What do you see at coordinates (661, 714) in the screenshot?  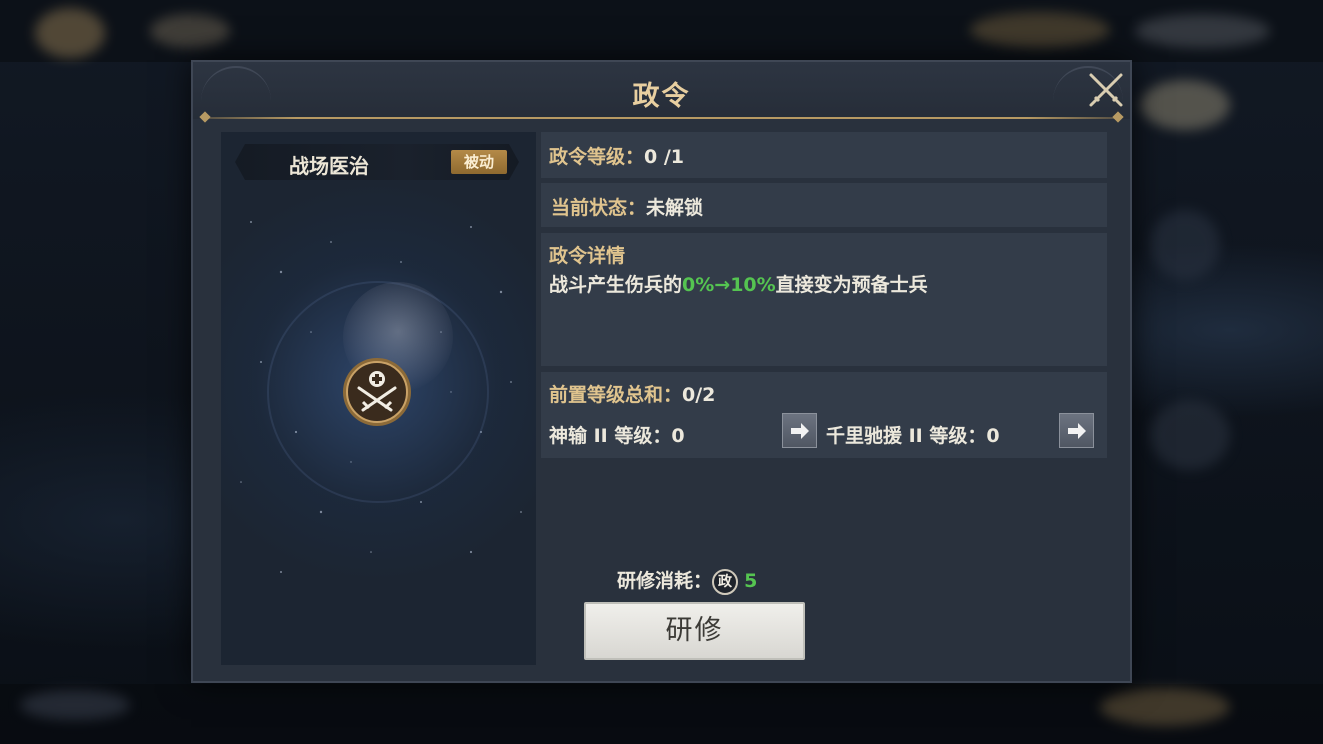 I see `background-bottom-bar` at bounding box center [661, 714].